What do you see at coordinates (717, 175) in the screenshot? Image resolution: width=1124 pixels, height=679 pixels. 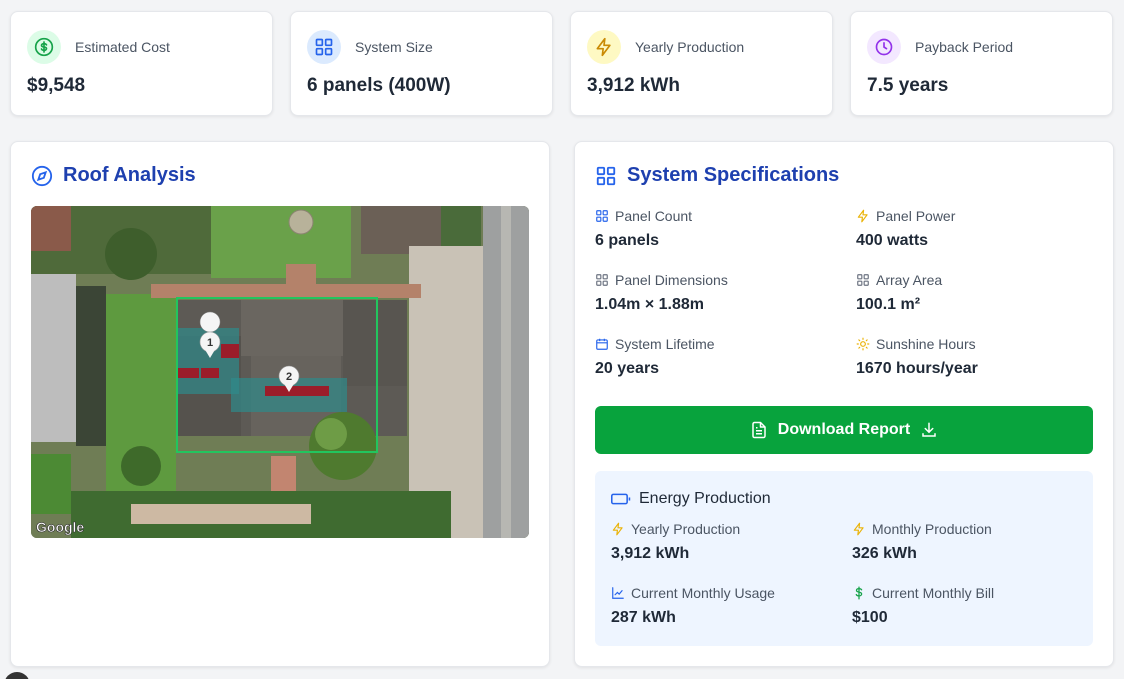 I see `system-specifications-title: System Specifications` at bounding box center [717, 175].